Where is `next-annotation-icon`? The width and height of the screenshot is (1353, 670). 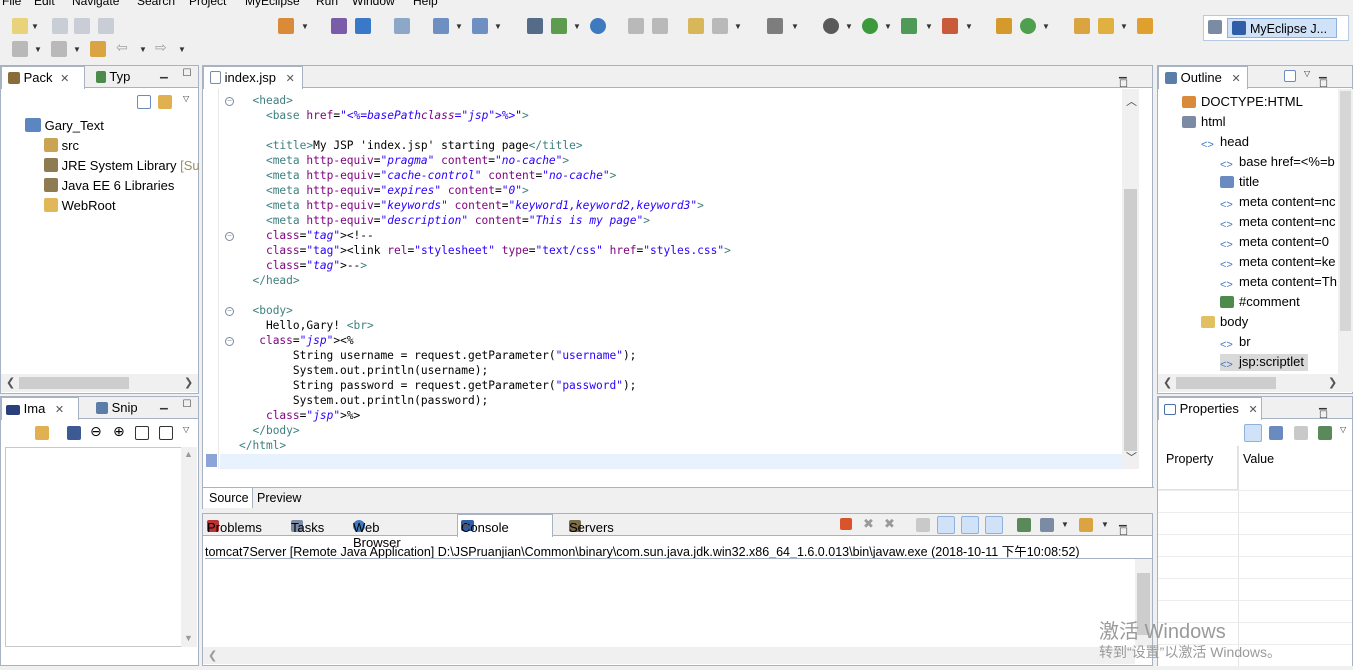 next-annotation-icon is located at coordinates (20, 49).